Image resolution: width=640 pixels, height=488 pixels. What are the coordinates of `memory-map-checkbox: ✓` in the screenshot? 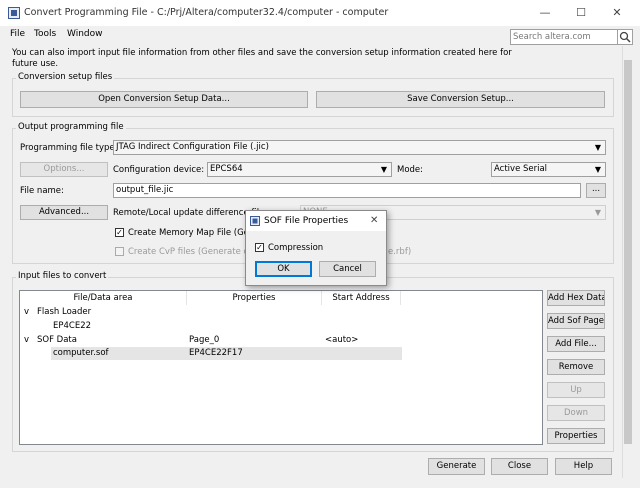 It's located at (119, 232).